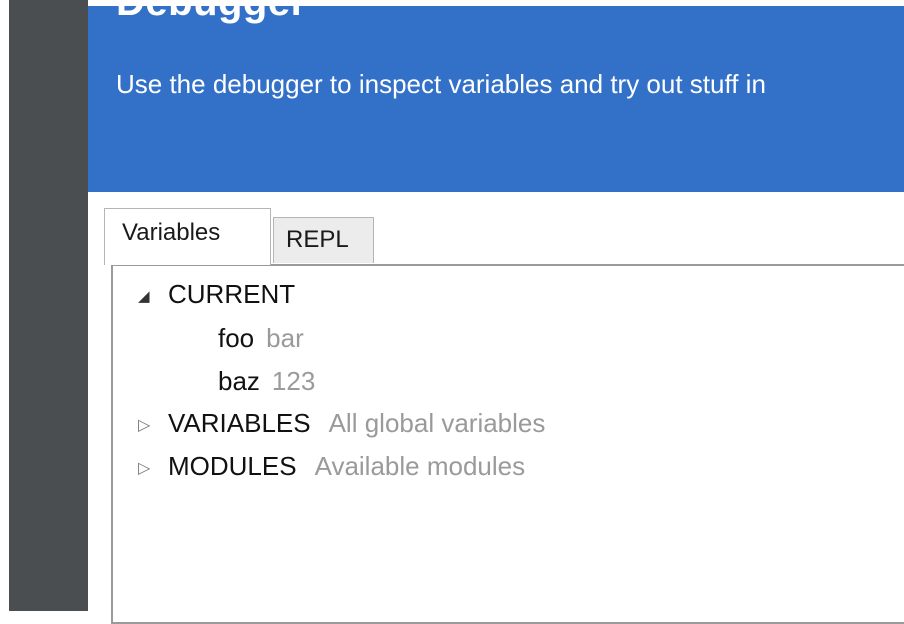 The height and width of the screenshot is (624, 904). Describe the element at coordinates (285, 338) in the screenshot. I see `variable-value: bar` at that location.